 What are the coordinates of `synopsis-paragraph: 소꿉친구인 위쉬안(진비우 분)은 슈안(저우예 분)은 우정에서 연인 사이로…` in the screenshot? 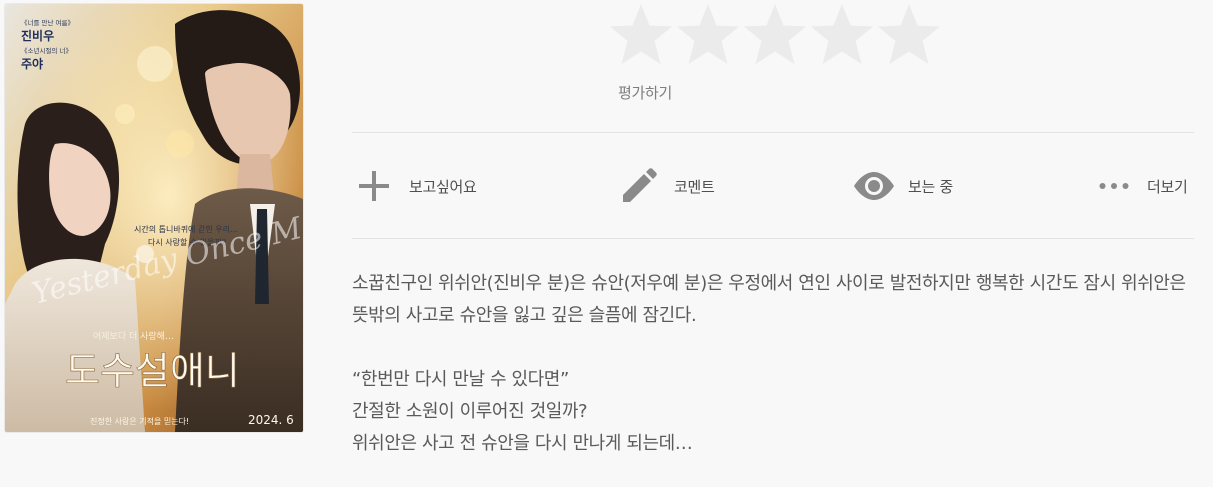 It's located at (769, 299).